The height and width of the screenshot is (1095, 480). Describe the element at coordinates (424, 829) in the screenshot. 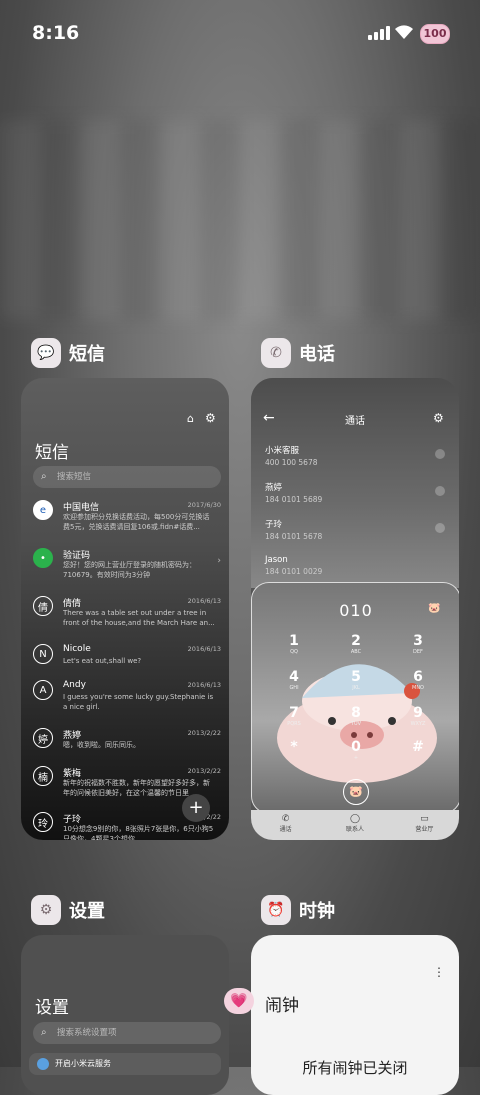

I see `tab-label: 营业厅` at that location.